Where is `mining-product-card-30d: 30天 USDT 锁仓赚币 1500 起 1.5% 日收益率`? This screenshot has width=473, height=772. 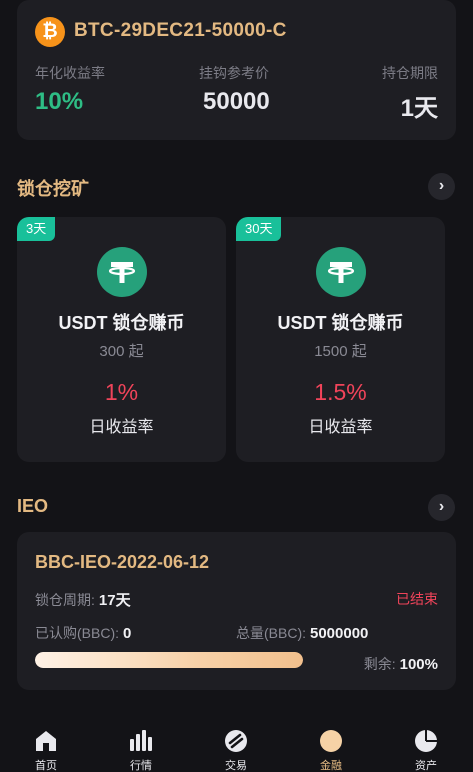 mining-product-card-30d: 30天 USDT 锁仓赚币 1500 起 1.5% 日收益率 is located at coordinates (340, 339).